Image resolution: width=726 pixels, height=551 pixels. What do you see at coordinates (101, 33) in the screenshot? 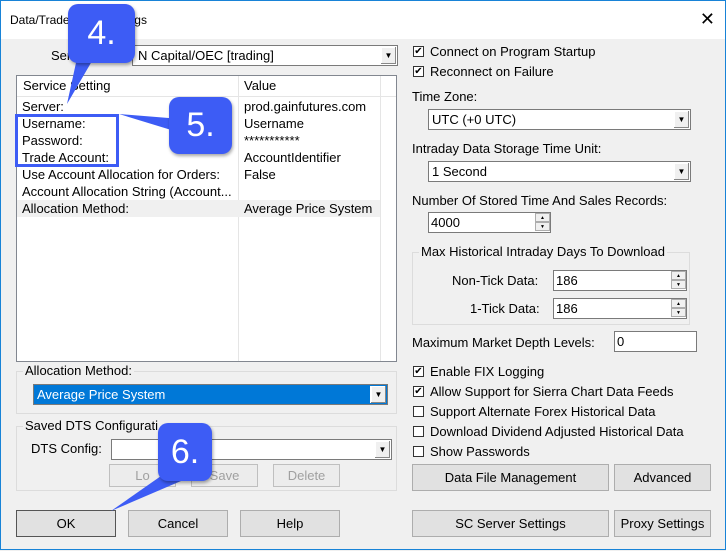
I see `callout-4: 4.` at bounding box center [101, 33].